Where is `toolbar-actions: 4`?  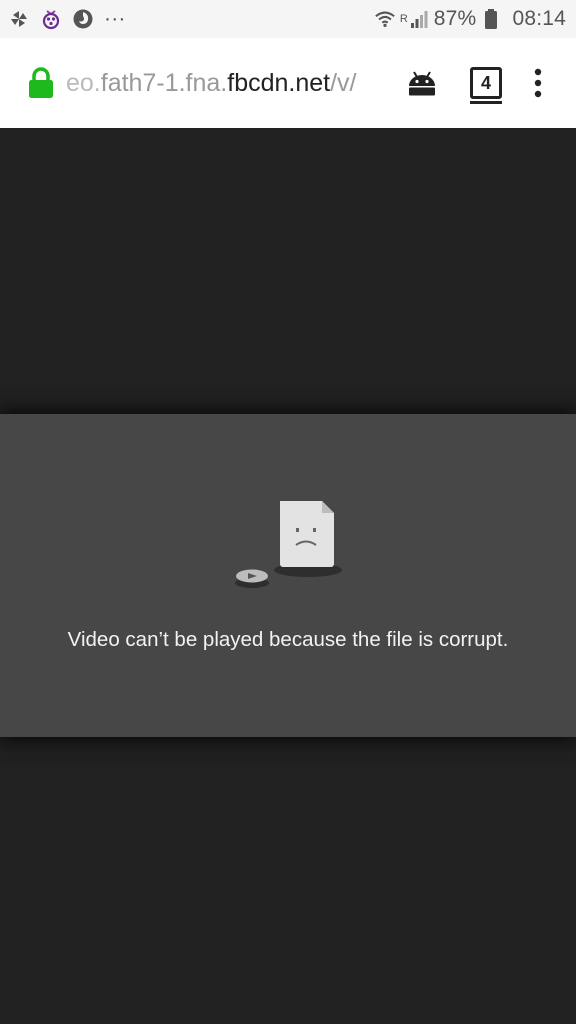
toolbar-actions: 4 is located at coordinates (474, 83).